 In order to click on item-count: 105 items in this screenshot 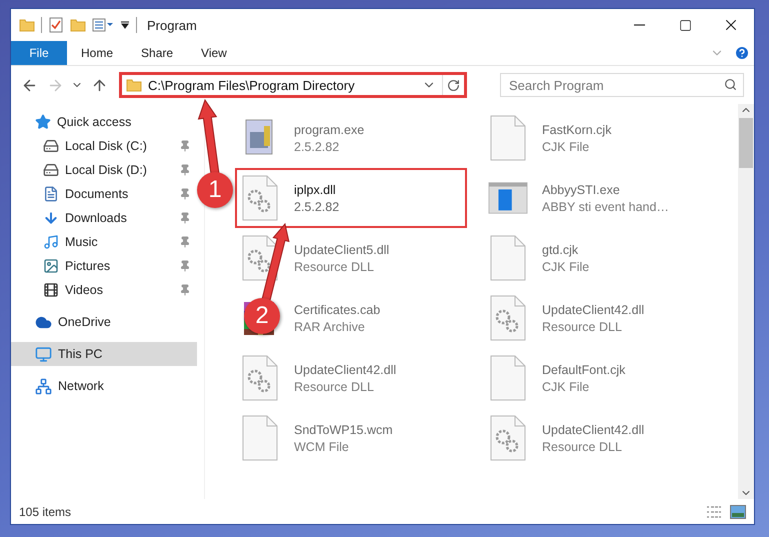, I will do `click(45, 511)`.